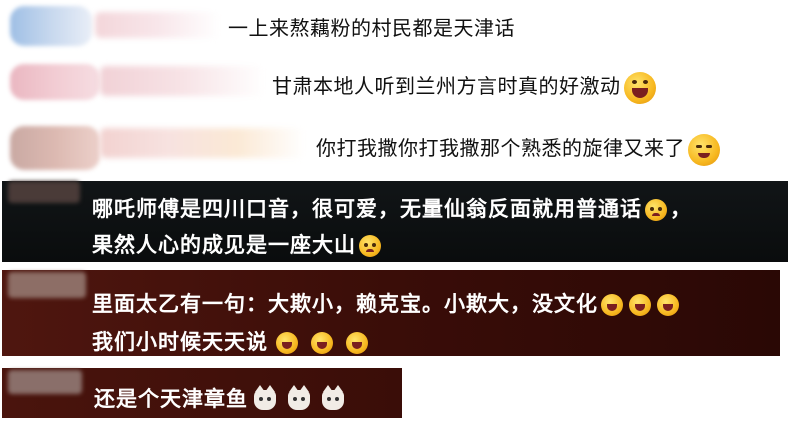  What do you see at coordinates (231, 341) in the screenshot?
I see `comment-line-2: 我们小时候天天说` at bounding box center [231, 341].